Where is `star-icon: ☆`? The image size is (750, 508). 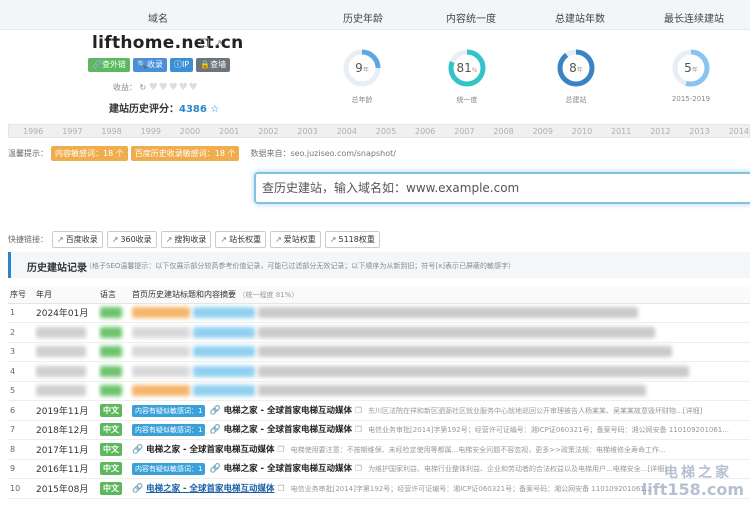 star-icon: ☆ is located at coordinates (214, 109).